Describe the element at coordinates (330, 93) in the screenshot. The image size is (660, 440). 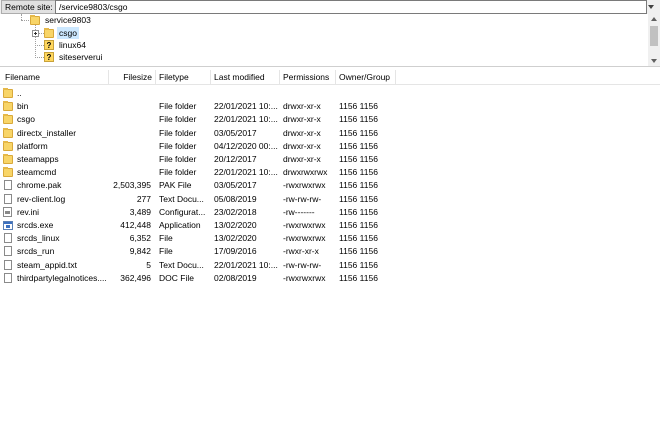
I see `file-row: ..` at that location.